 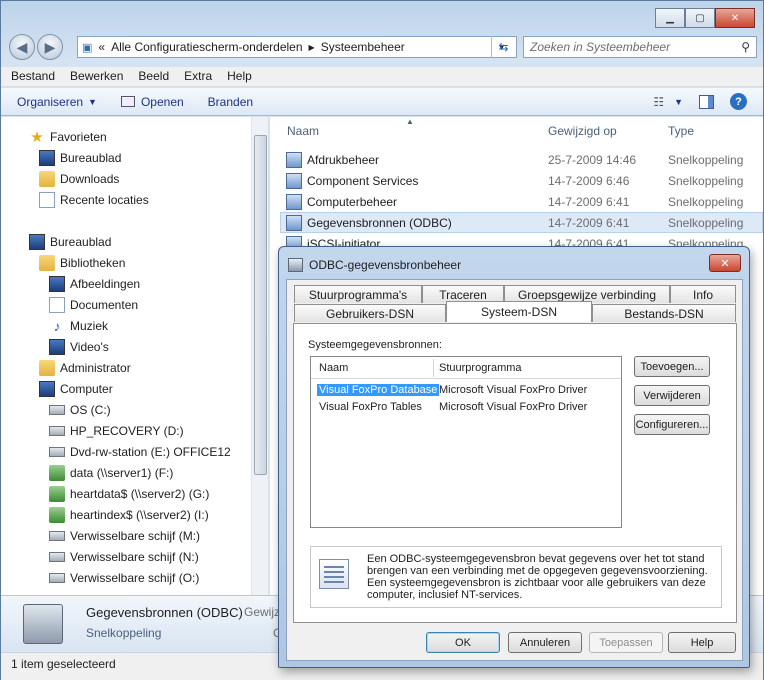 I want to click on file-name: Computerbeheer, so click(x=352, y=201).